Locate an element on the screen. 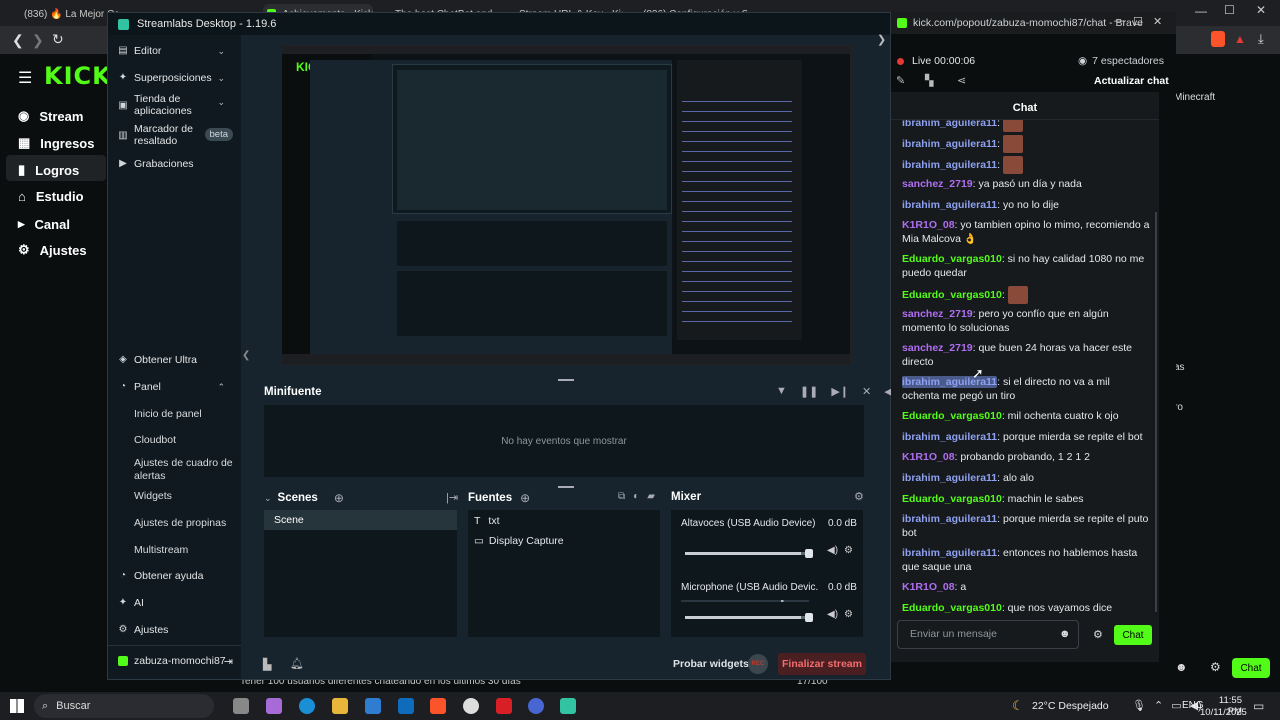 The height and width of the screenshot is (720, 1280). nav-ingresos: ▦ Ingresos is located at coordinates (56, 143).